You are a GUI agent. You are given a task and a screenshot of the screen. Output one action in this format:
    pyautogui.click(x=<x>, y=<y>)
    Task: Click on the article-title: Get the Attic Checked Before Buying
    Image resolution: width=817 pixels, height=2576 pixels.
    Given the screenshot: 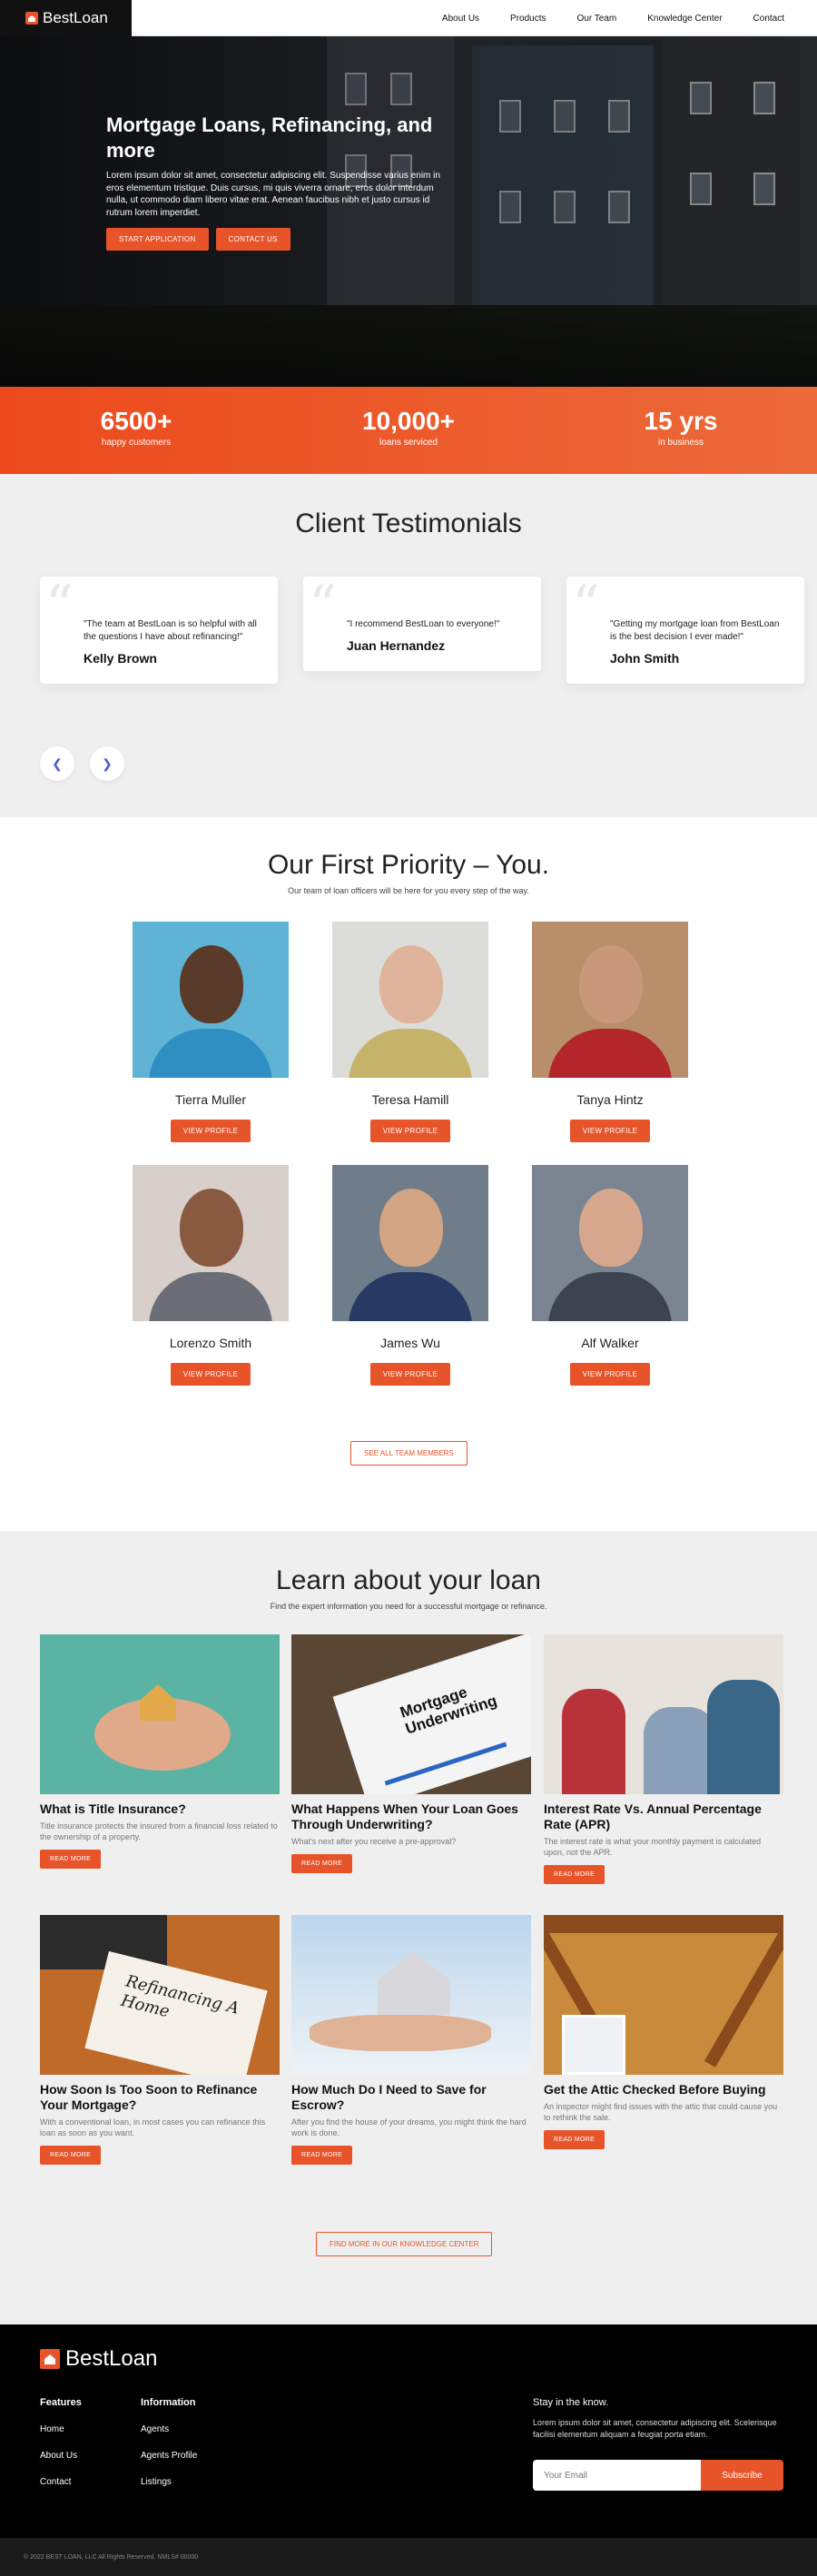 What is the action you would take?
    pyautogui.click(x=663, y=2089)
    